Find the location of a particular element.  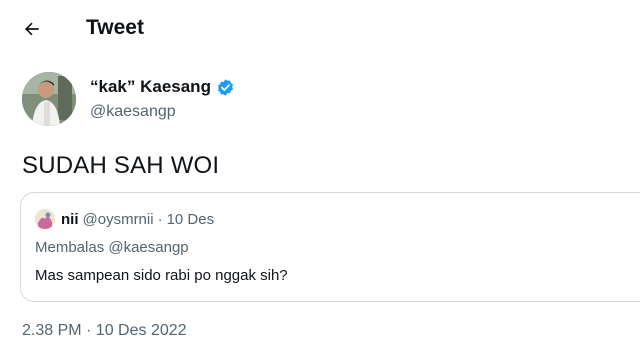

author-display-name: “kak” Kaesang is located at coordinates (150, 87).